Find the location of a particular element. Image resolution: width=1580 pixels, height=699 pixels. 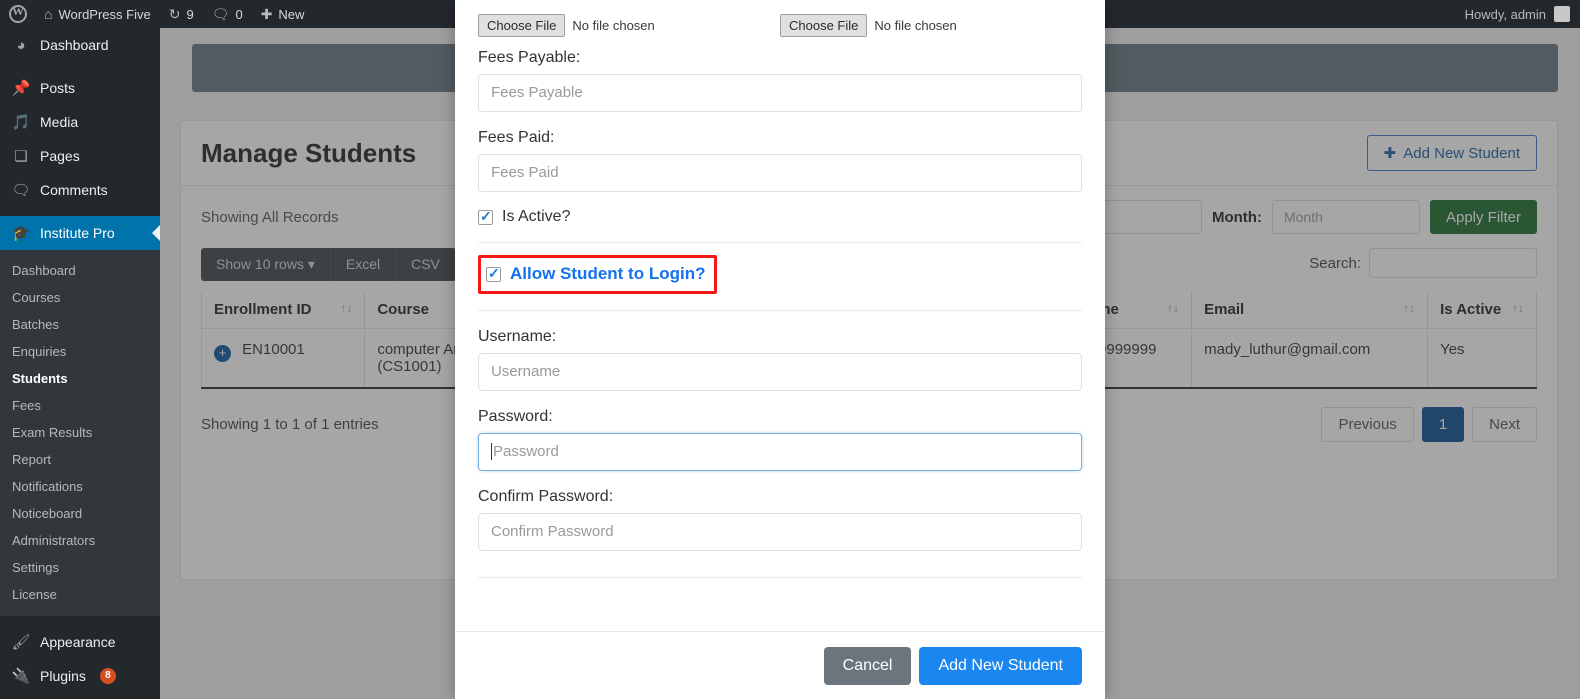

plug-icon: 🔌 is located at coordinates (21, 676).